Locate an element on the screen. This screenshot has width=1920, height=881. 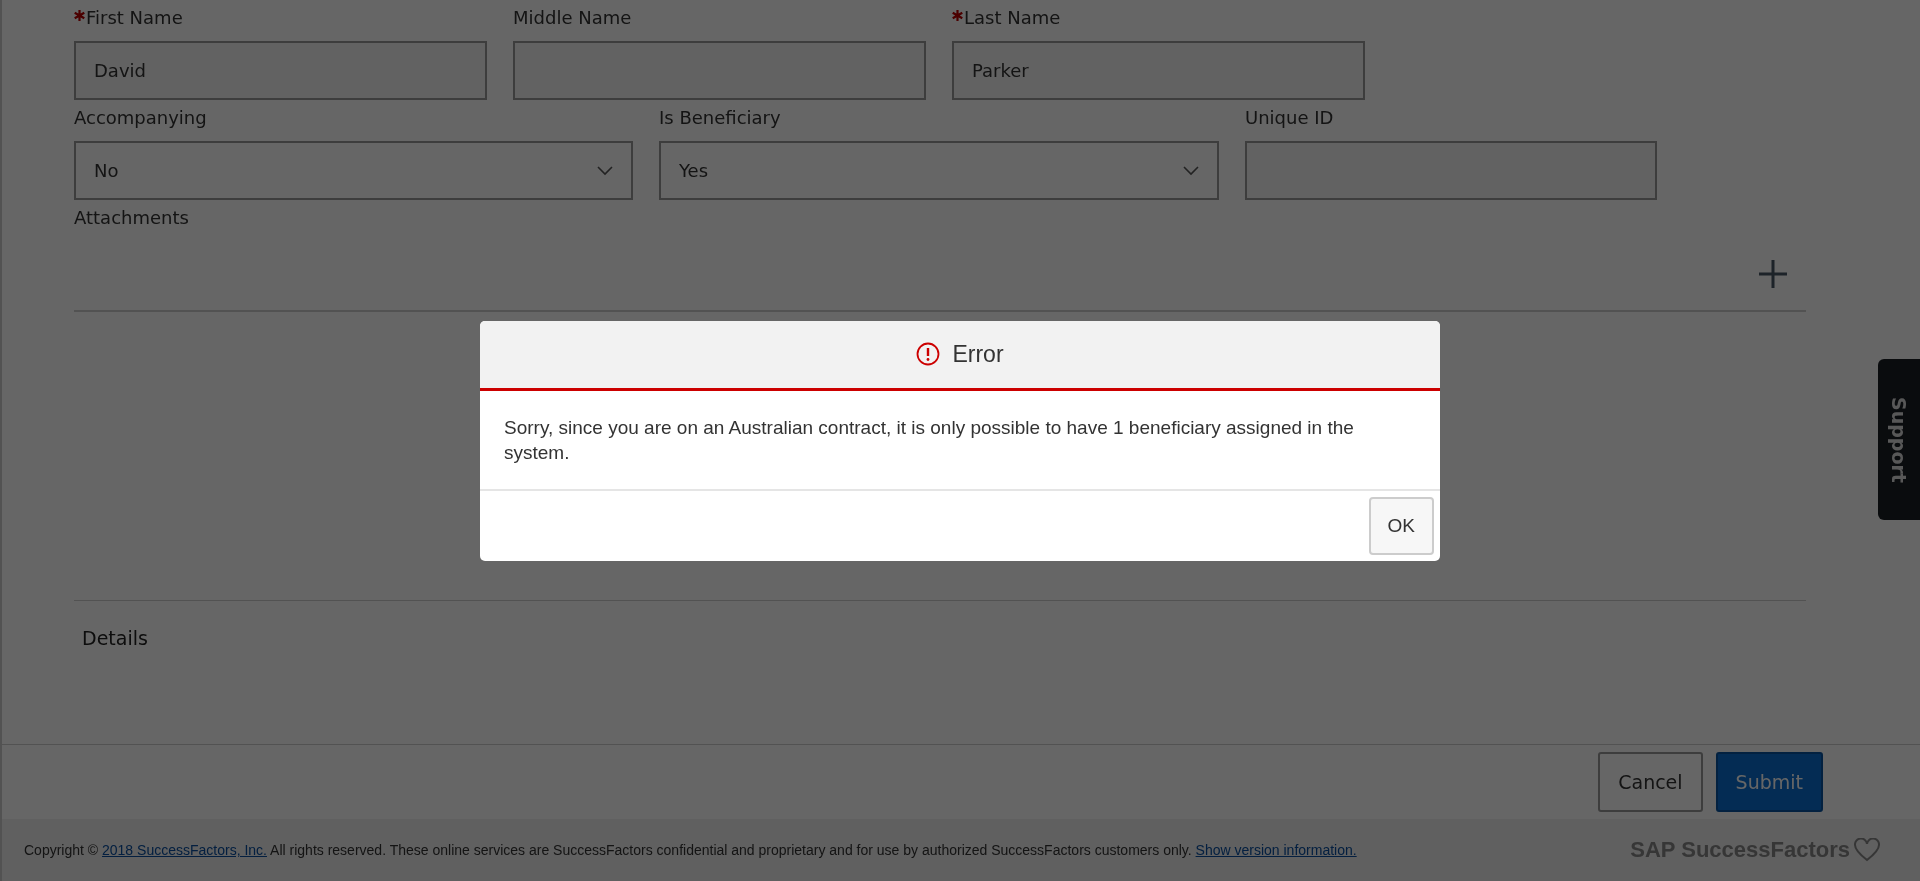
dropdown-field: No is located at coordinates (353, 170).